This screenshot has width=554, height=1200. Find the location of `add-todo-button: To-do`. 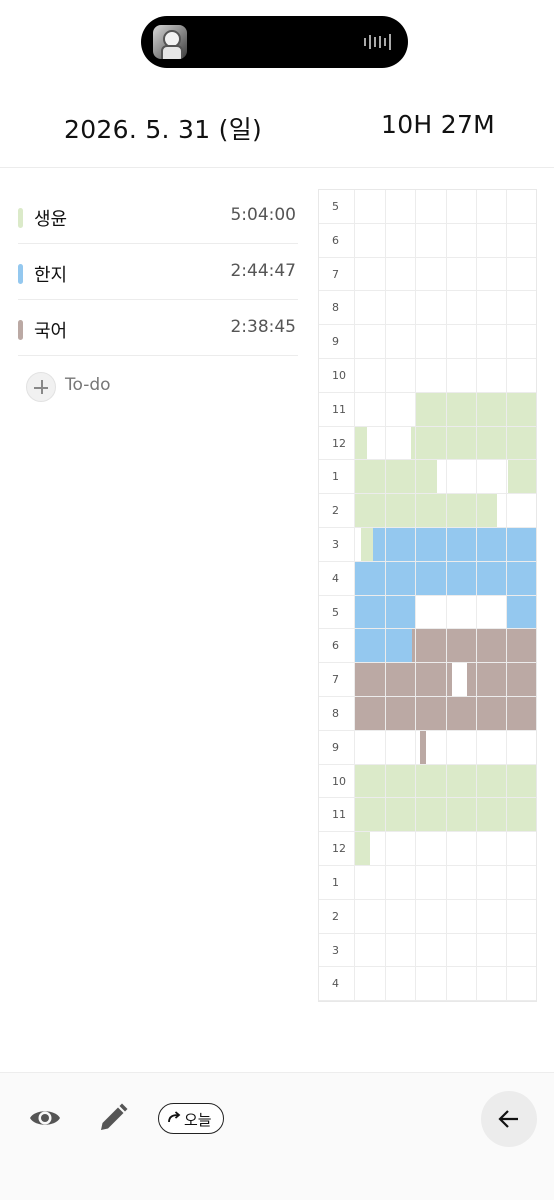

add-todo-button: To-do is located at coordinates (158, 386).